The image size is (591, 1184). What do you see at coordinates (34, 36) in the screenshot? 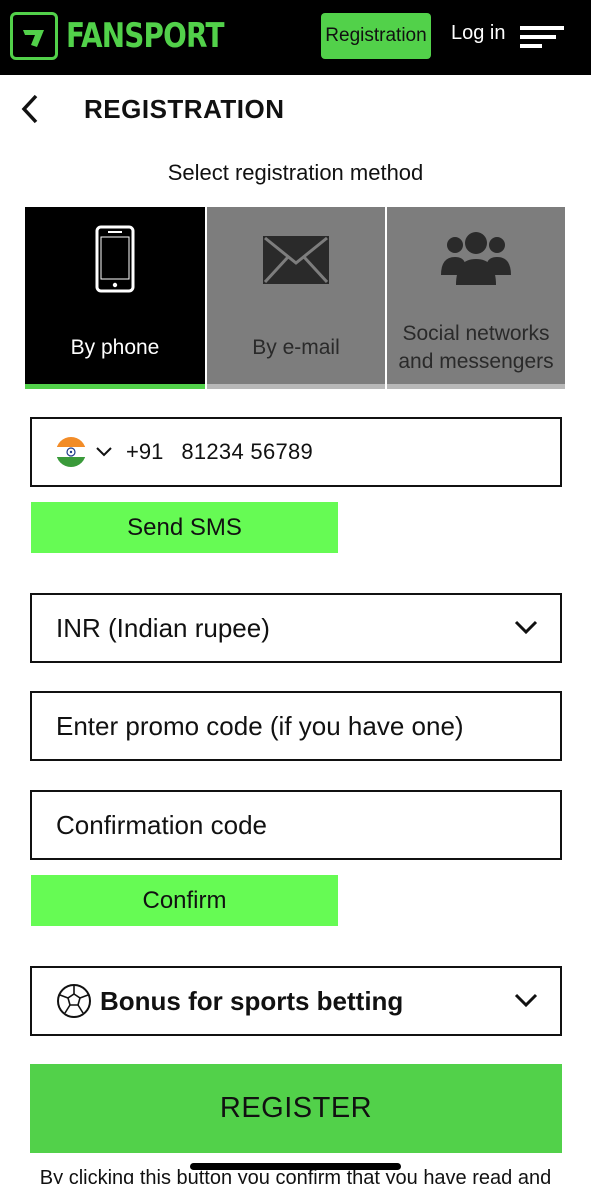
I see `fansport-logo-icon` at bounding box center [34, 36].